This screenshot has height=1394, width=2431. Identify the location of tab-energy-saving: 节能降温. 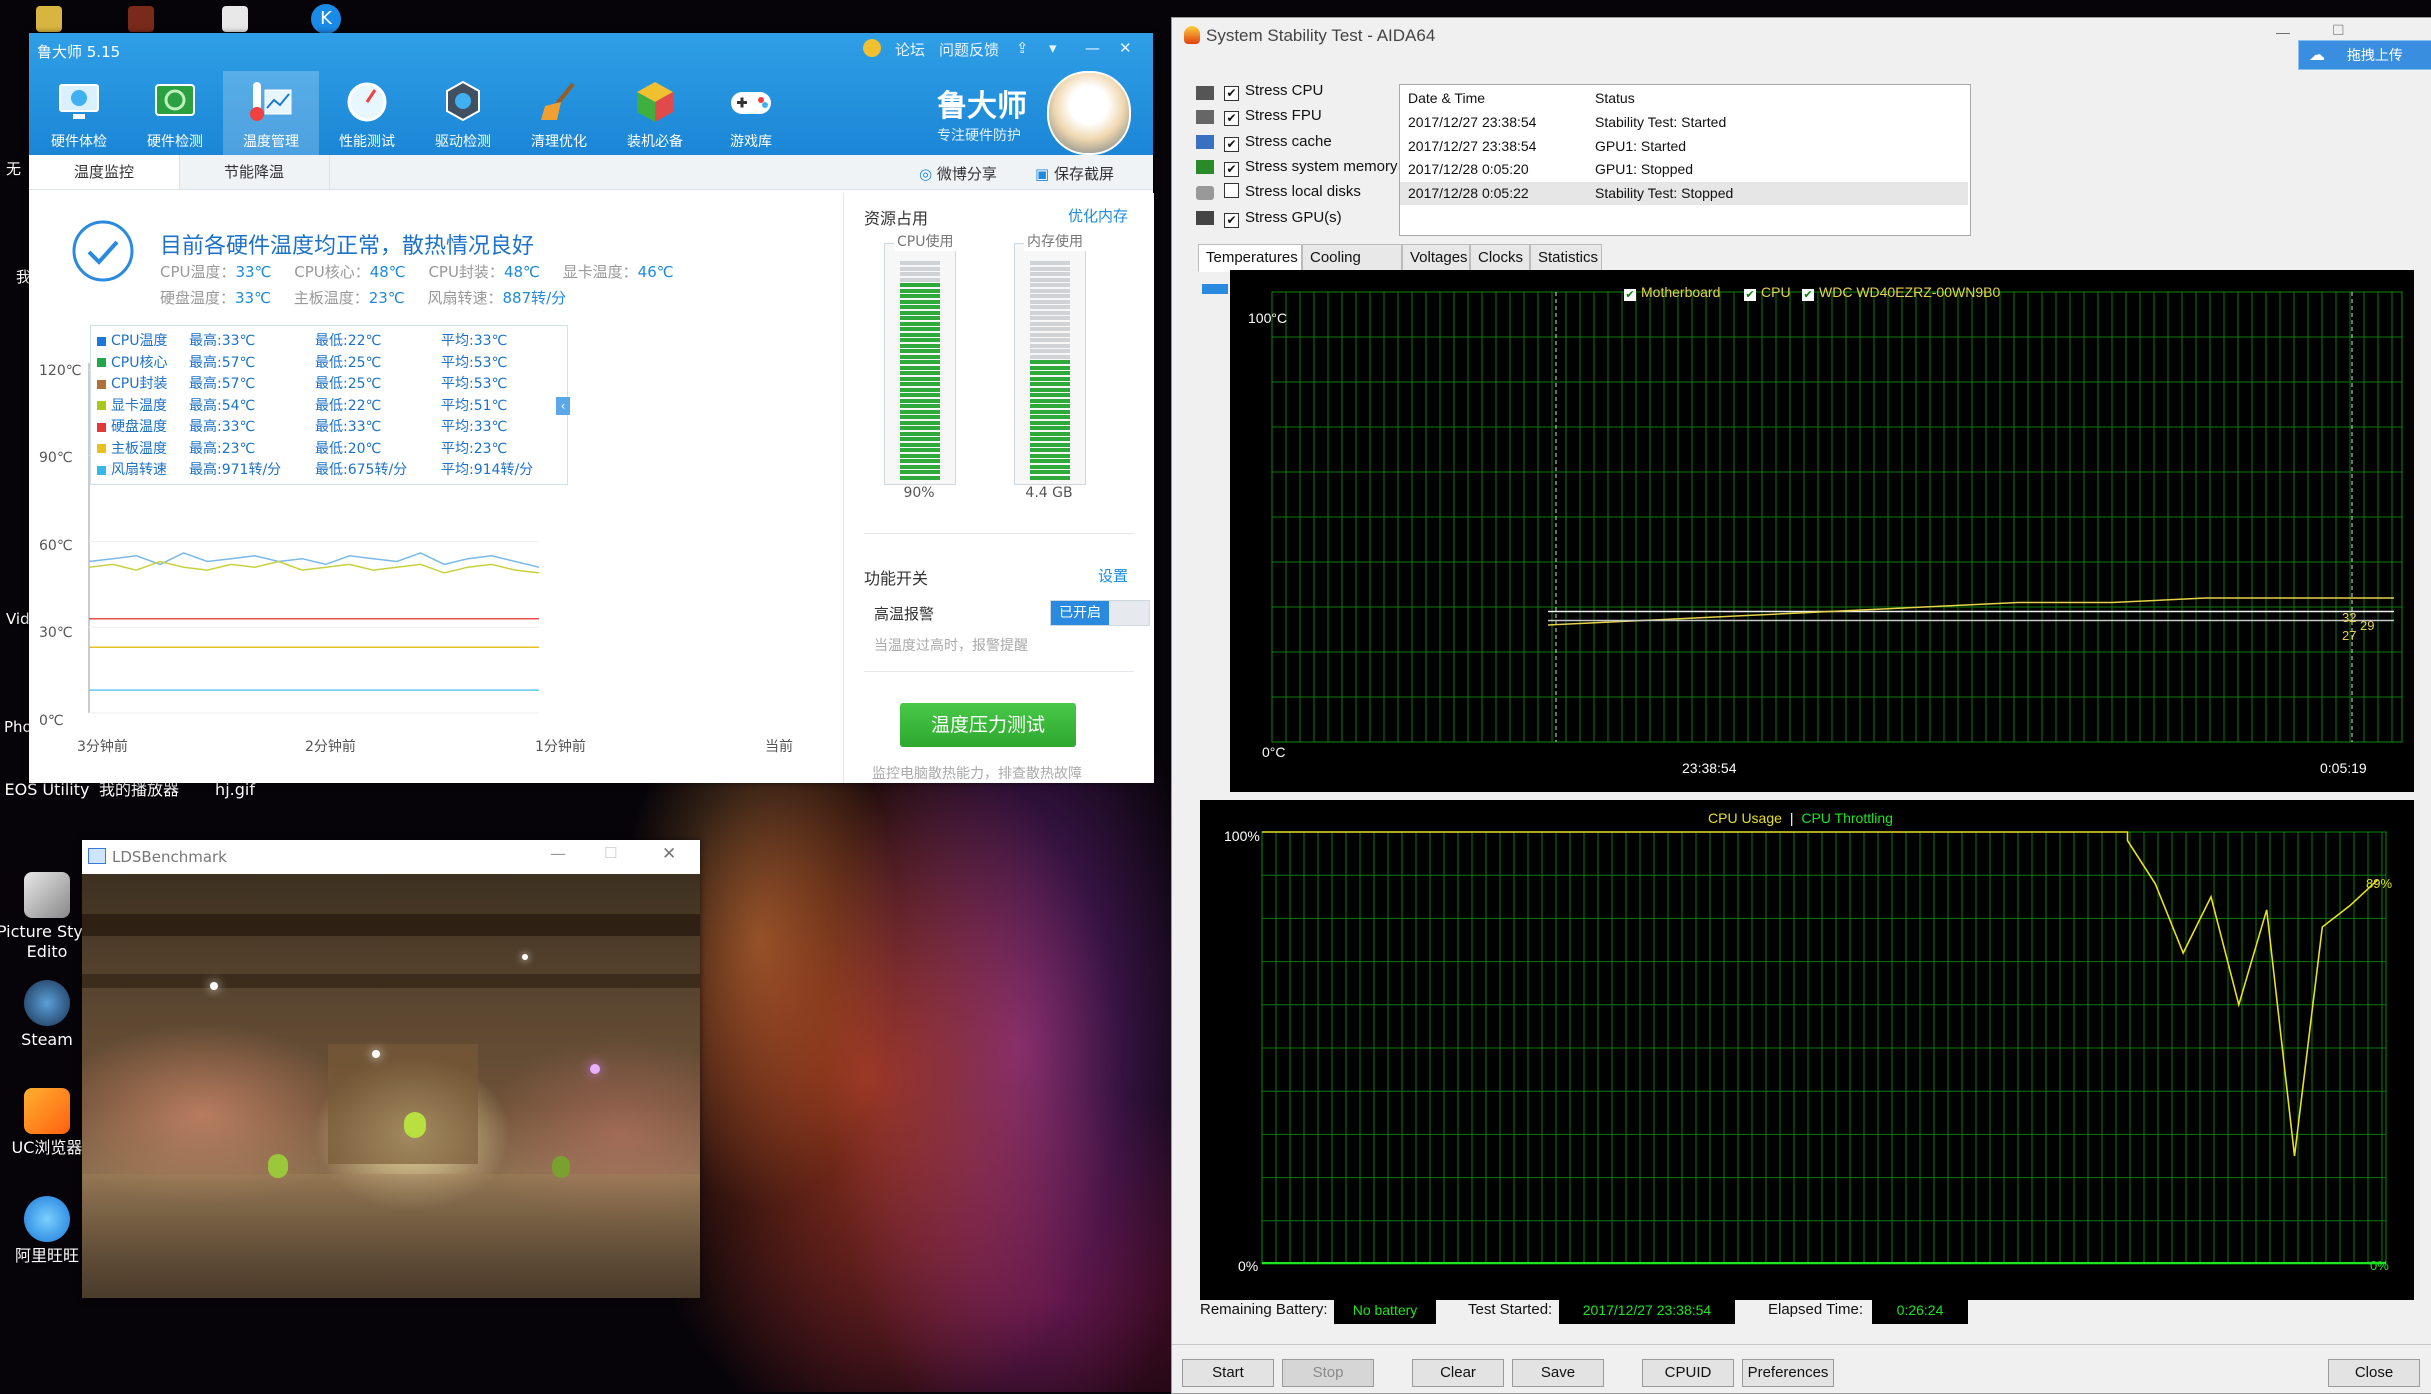
(254, 172).